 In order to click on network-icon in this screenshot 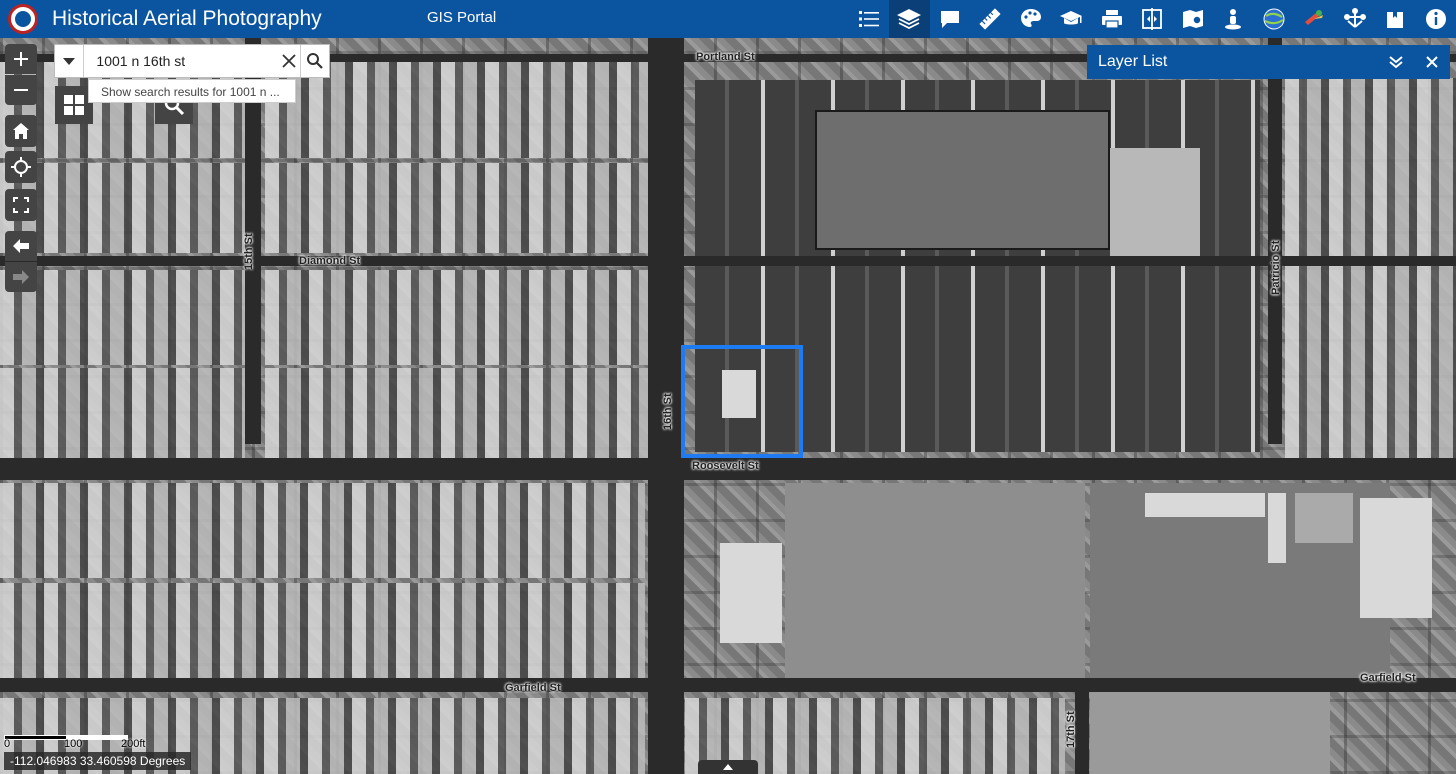, I will do `click(1355, 19)`.